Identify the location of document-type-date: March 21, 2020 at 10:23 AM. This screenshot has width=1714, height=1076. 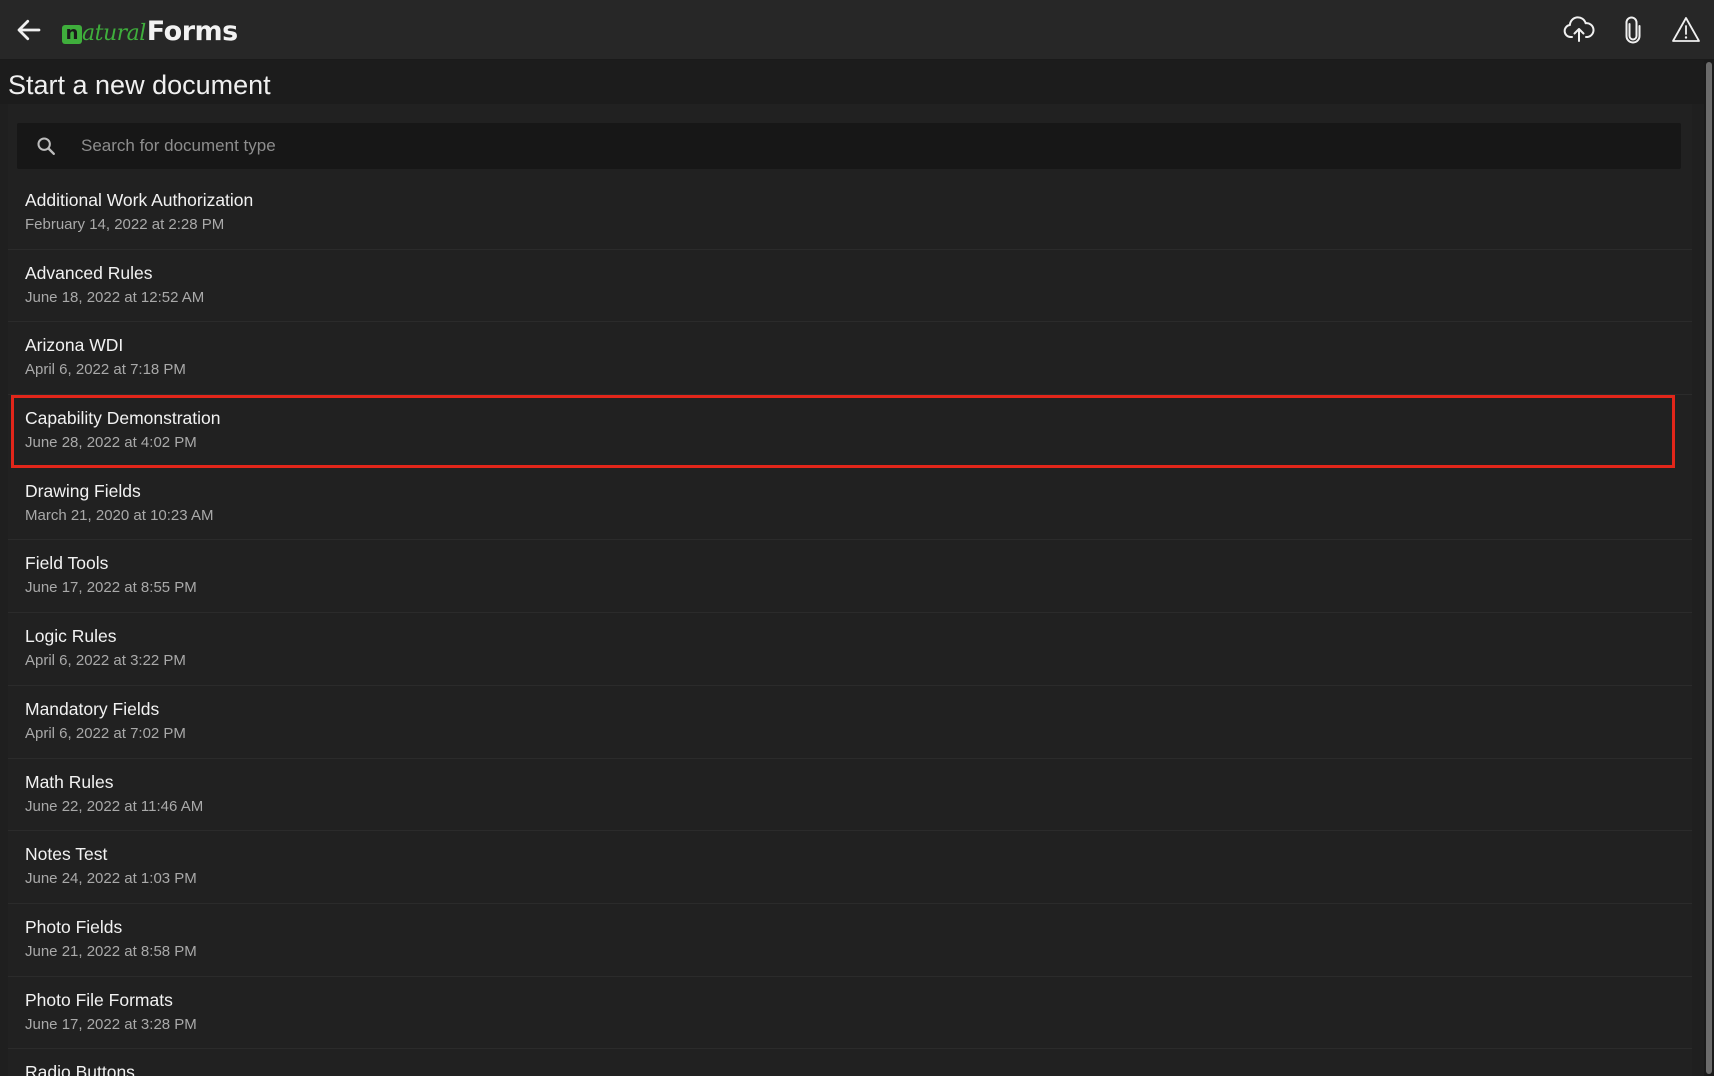
(119, 515).